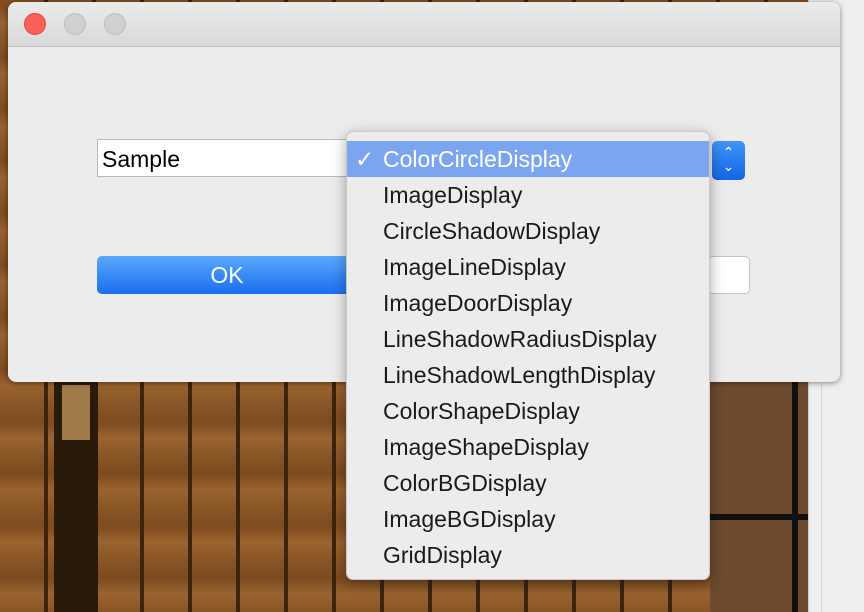  What do you see at coordinates (481, 411) in the screenshot?
I see `menu-item-label: ColorShapeDisplay` at bounding box center [481, 411].